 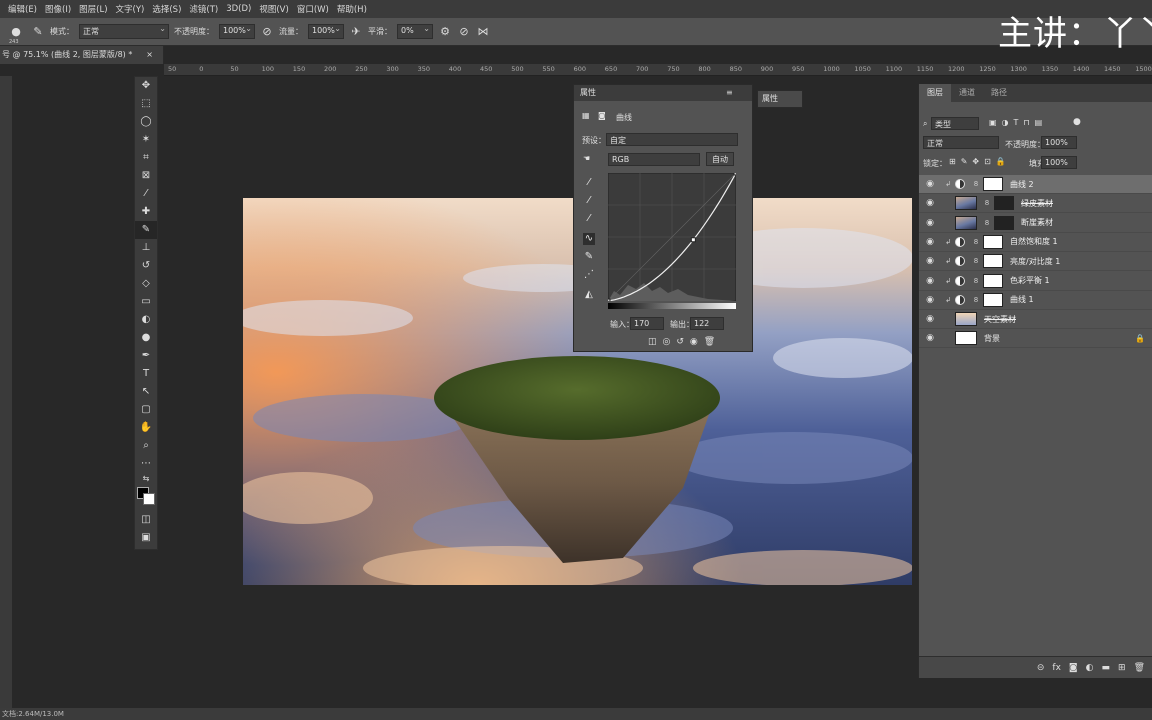 What do you see at coordinates (729, 92) in the screenshot?
I see `panel-menu-icon: ≡` at bounding box center [729, 92].